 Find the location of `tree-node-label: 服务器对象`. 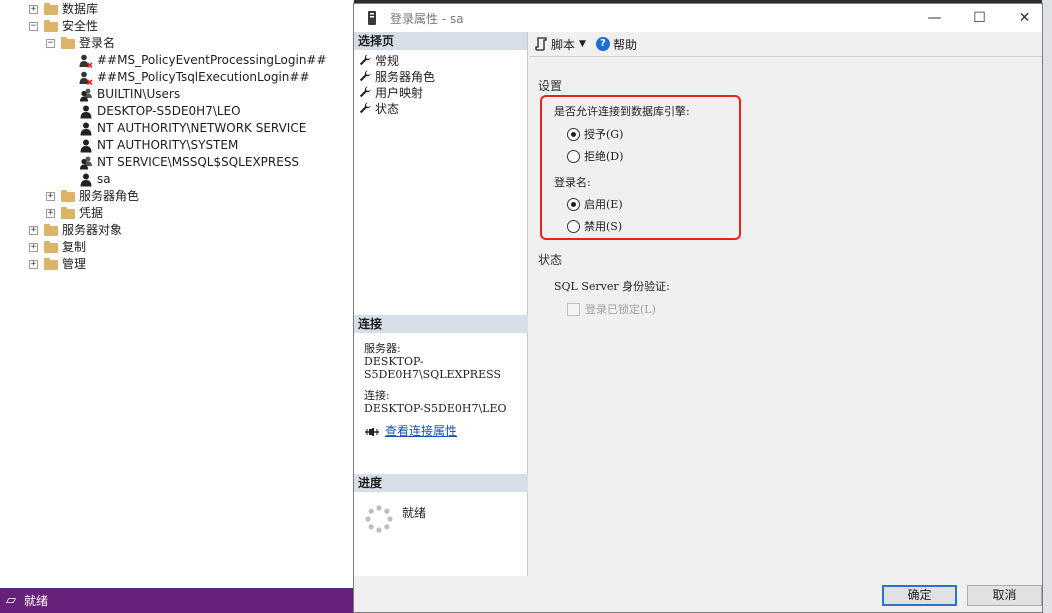

tree-node-label: 服务器对象 is located at coordinates (92, 230).